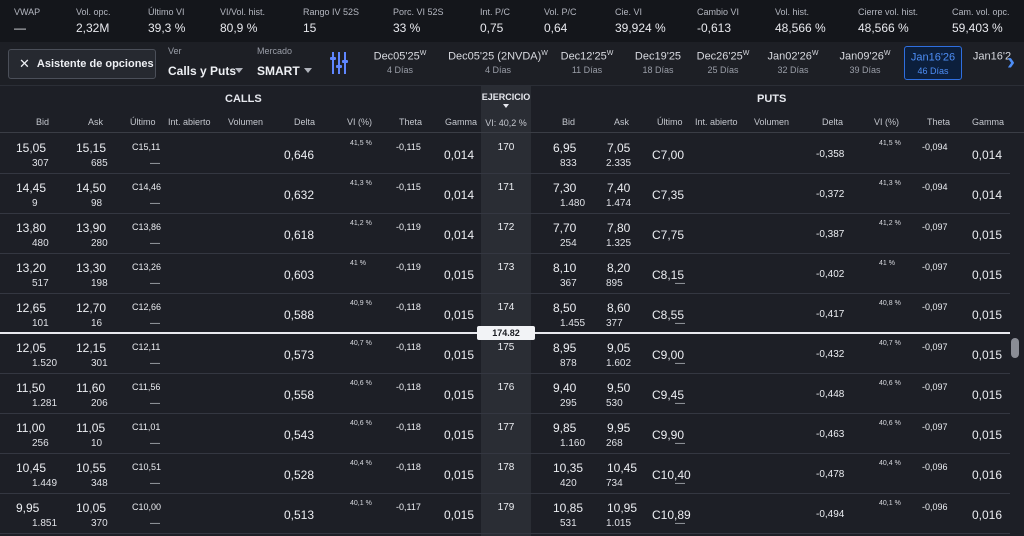 Image resolution: width=1024 pixels, height=536 pixels. I want to click on cell-p-bid: 10,35, so click(568, 468).